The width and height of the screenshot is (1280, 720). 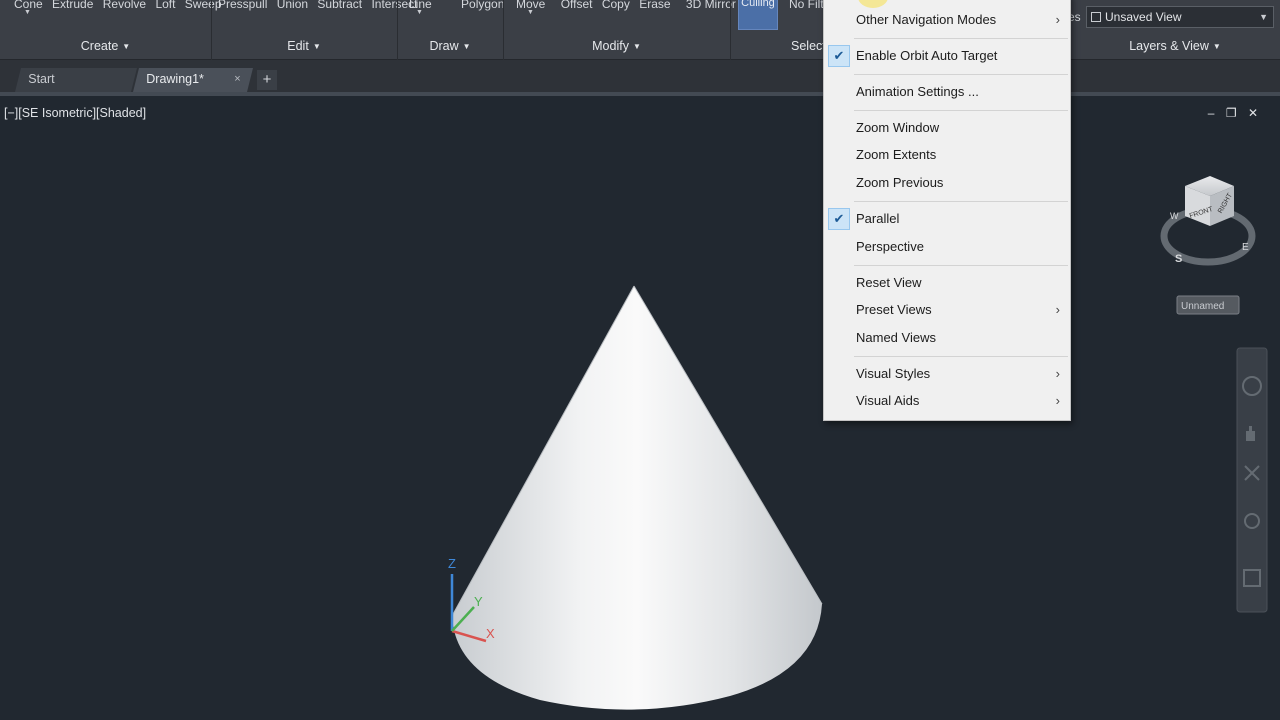 What do you see at coordinates (530, 12) in the screenshot?
I see `move-dropdown-icon: ▼` at bounding box center [530, 12].